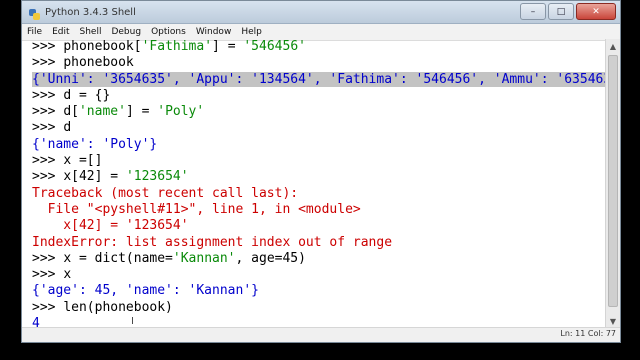 This screenshot has height=360, width=640. Describe the element at coordinates (319, 145) in the screenshot. I see `shell-line: {'name': 'Poly'}` at that location.